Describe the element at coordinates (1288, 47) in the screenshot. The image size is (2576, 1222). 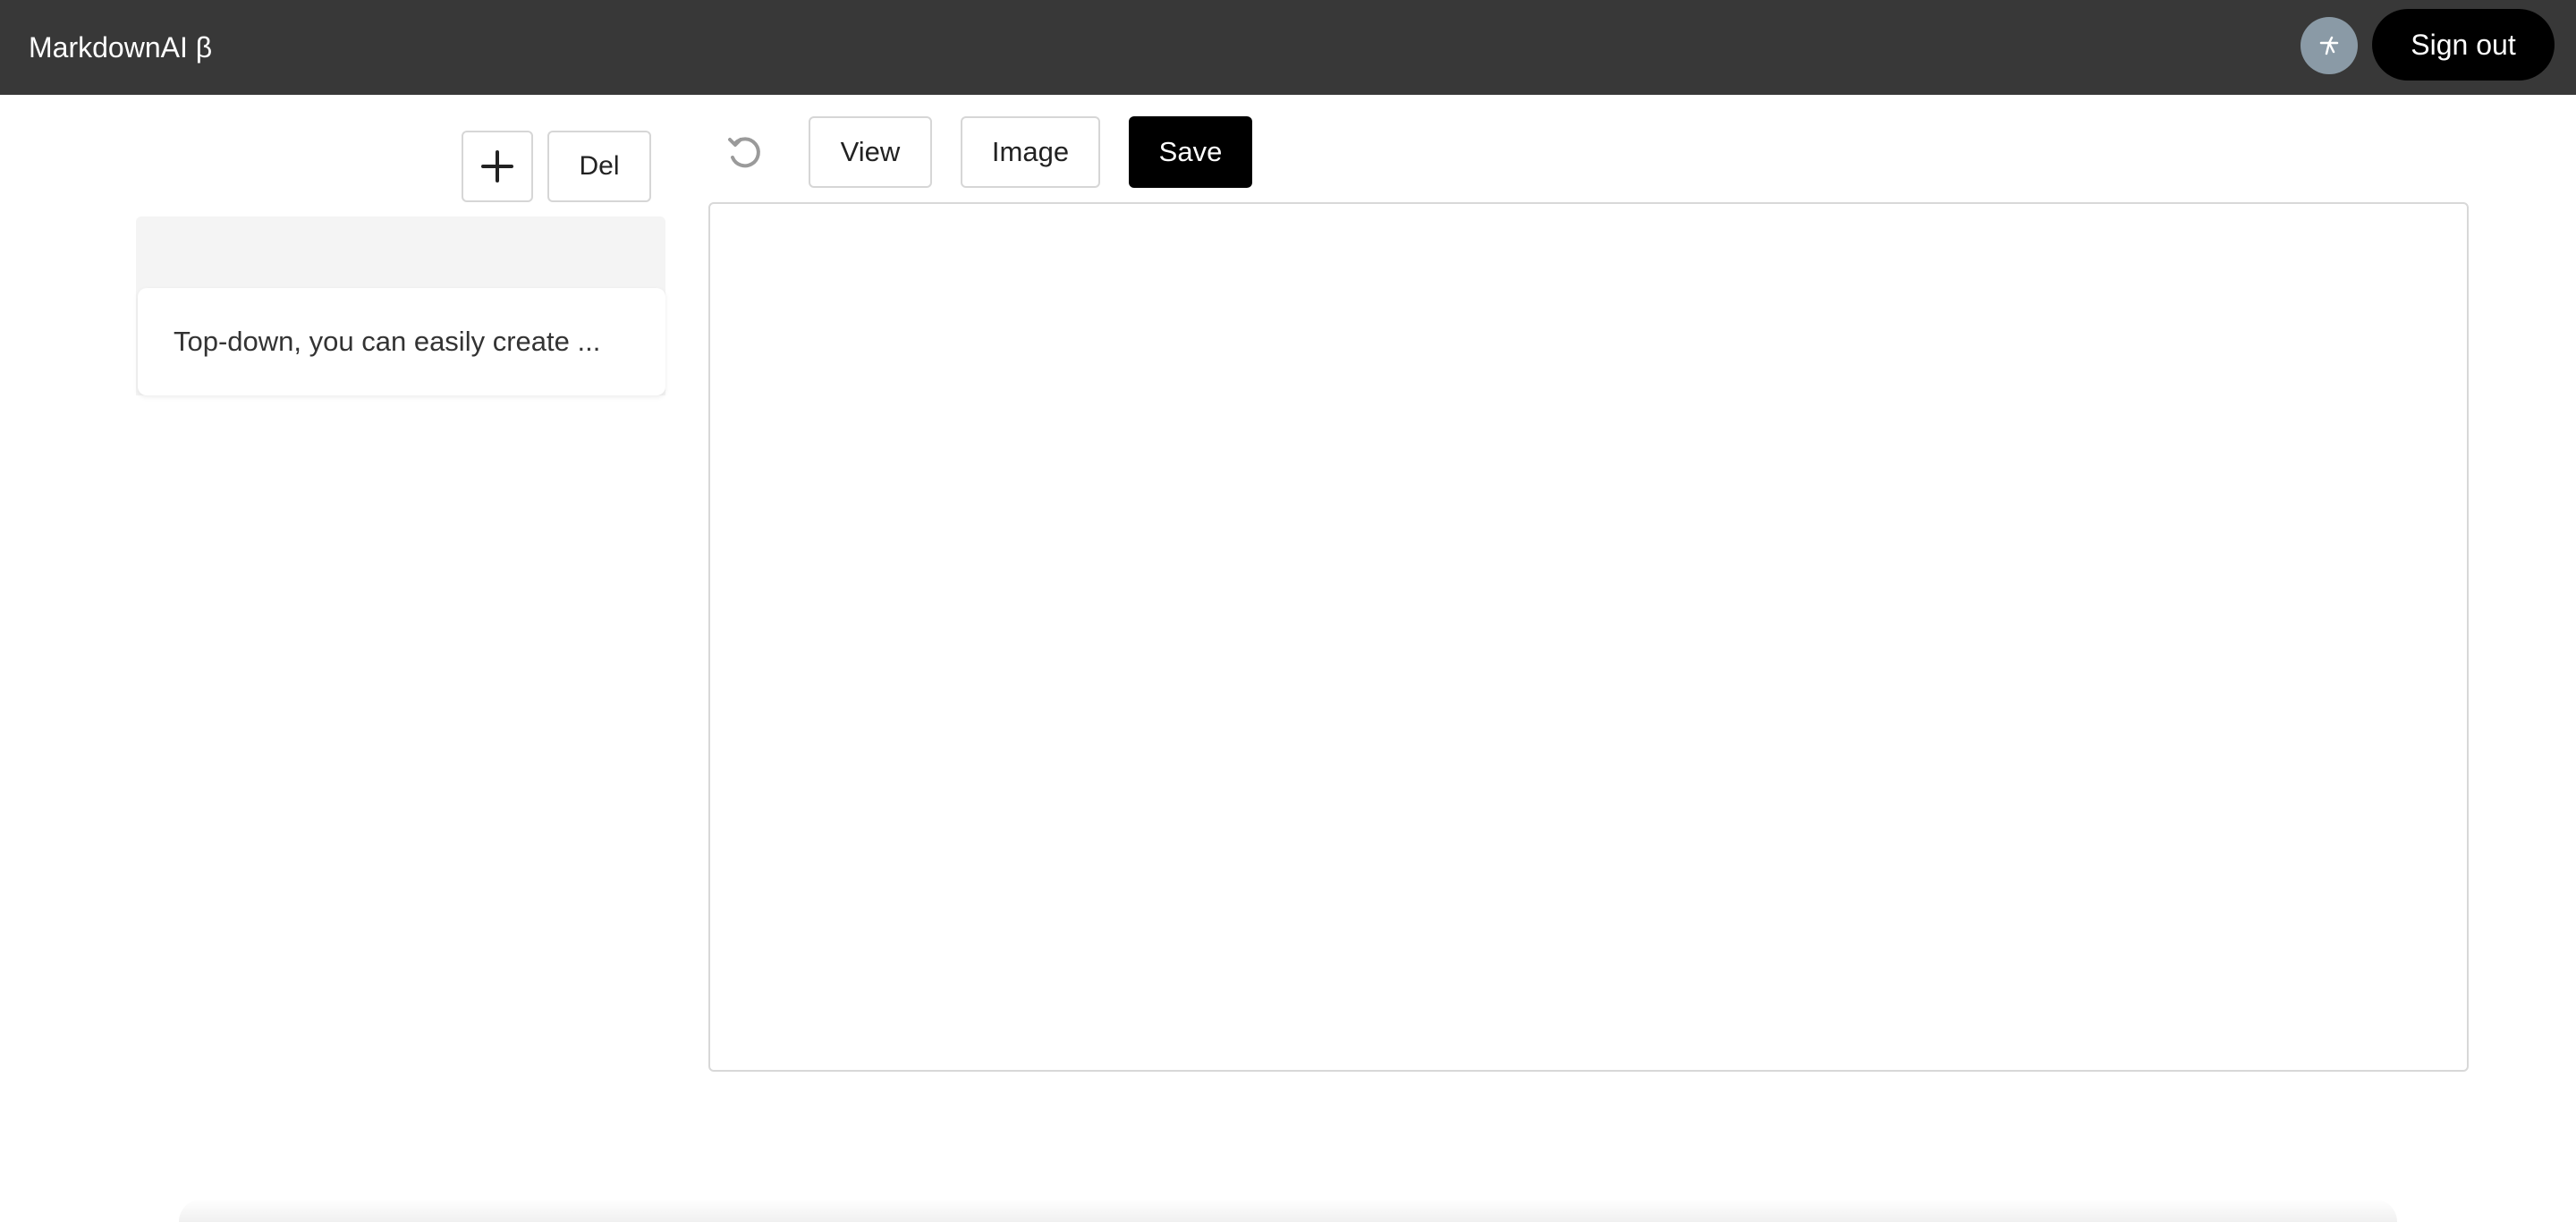
I see `top-bar: MarkdownAI β Sign out` at that location.